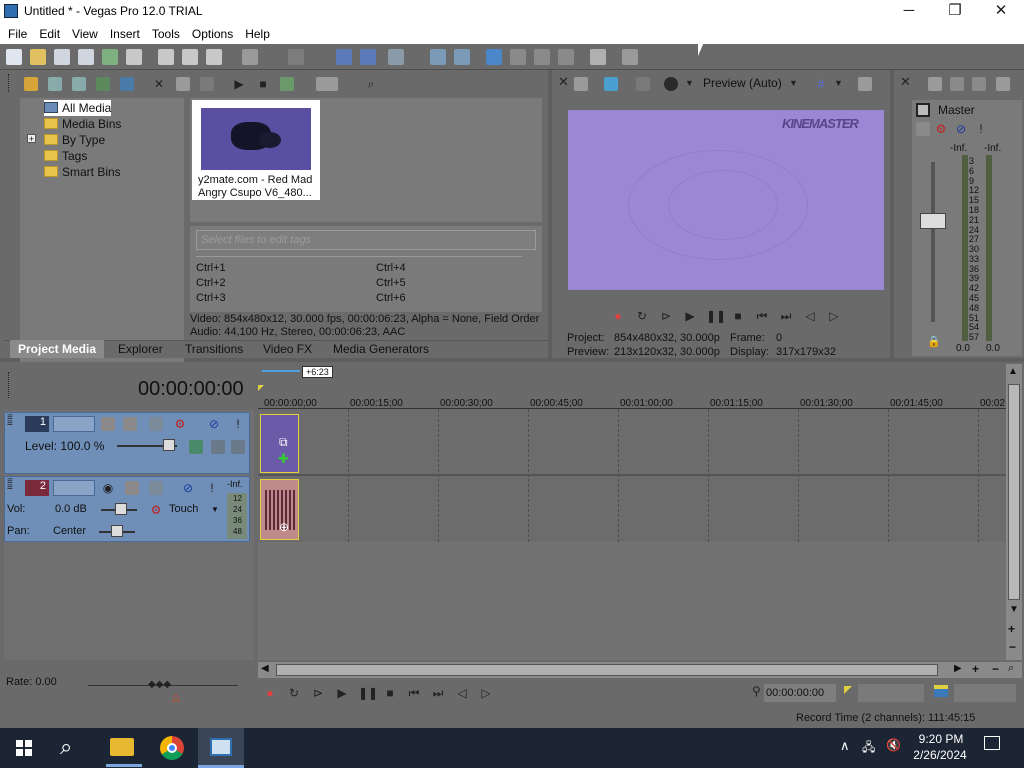 The height and width of the screenshot is (768, 1024). Describe the element at coordinates (140, 349) in the screenshot. I see `tab-explorer: Explorer` at that location.